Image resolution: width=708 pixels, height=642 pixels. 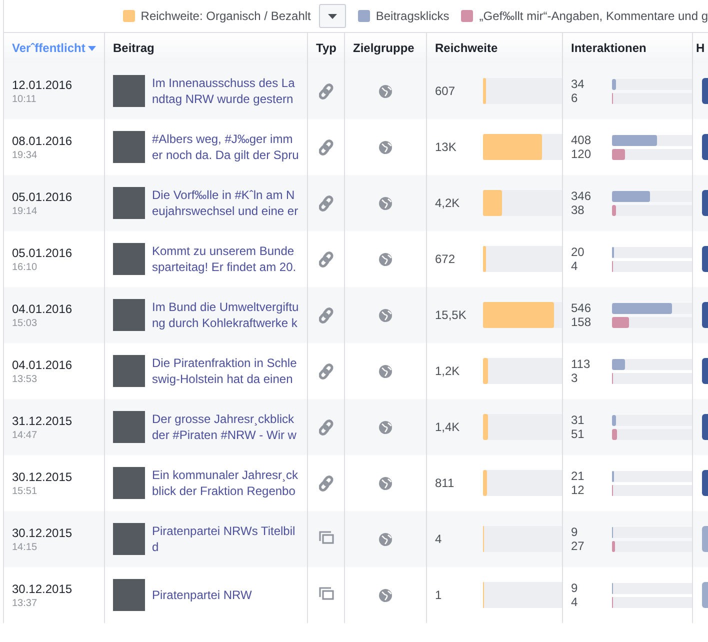 What do you see at coordinates (593, 16) in the screenshot?
I see `legend-label: „Gef‰llt mir“-Angaben, Kommentare und g` at bounding box center [593, 16].